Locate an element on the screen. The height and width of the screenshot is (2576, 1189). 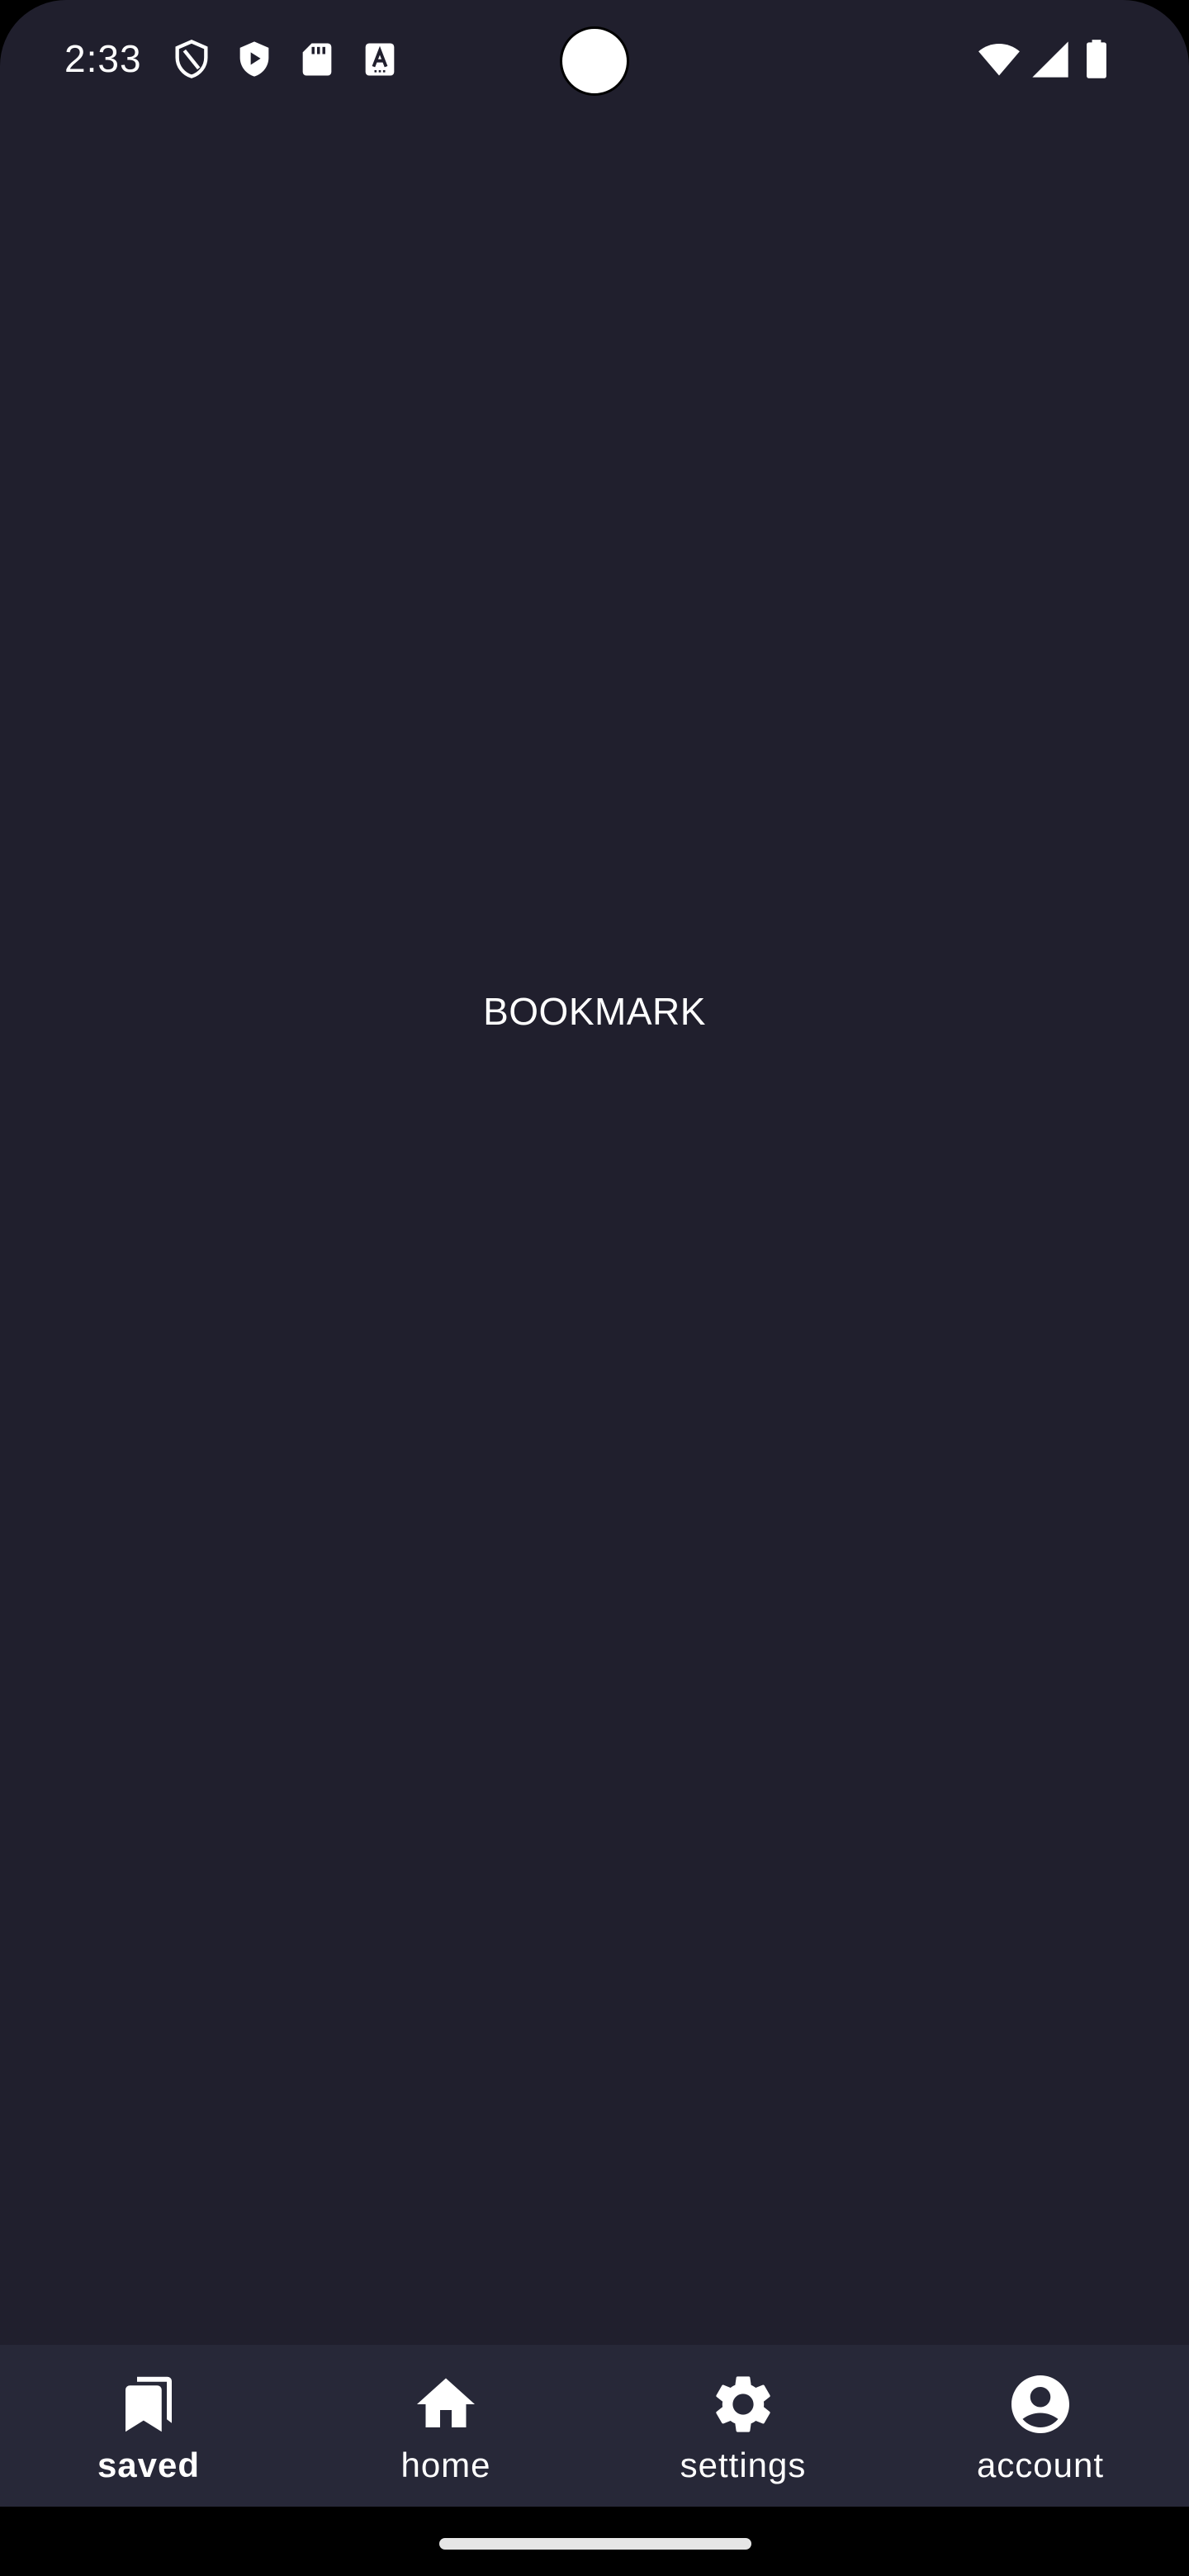
status-time: 2:33 is located at coordinates (103, 58).